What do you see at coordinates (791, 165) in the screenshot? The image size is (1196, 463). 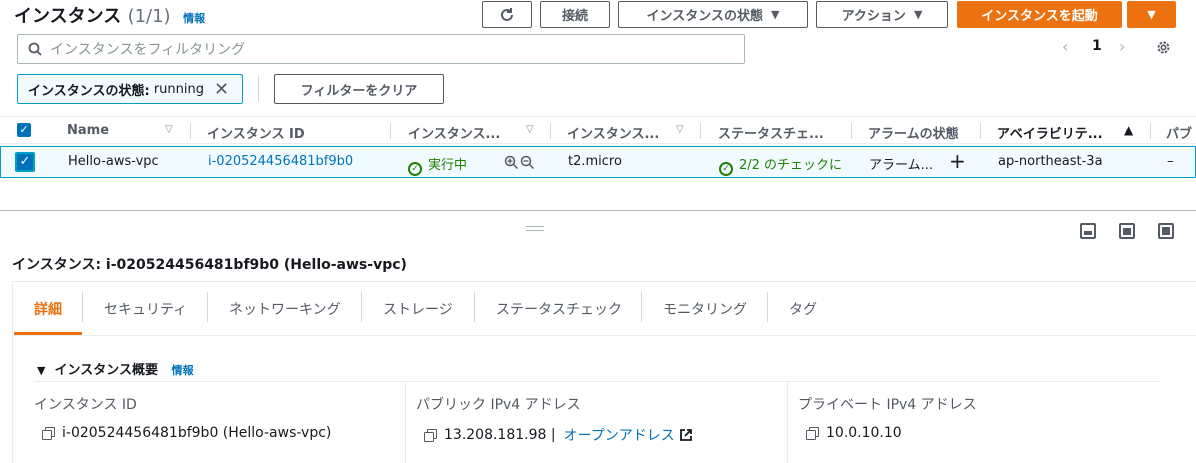 I see `status-check-text: 2/2 のチェックに` at bounding box center [791, 165].